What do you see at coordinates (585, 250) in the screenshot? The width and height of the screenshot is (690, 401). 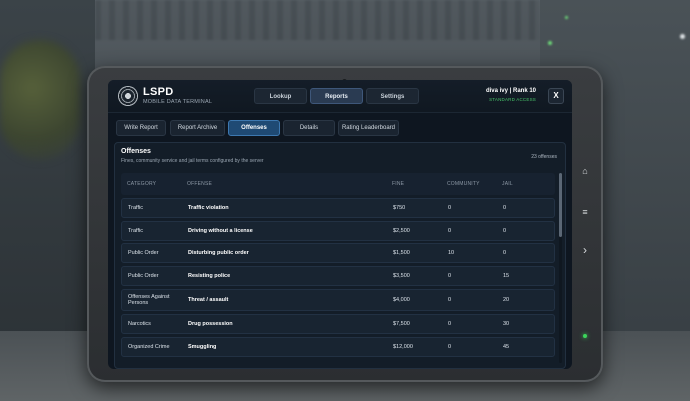 I see `chevron-right-icon: ›` at bounding box center [585, 250].